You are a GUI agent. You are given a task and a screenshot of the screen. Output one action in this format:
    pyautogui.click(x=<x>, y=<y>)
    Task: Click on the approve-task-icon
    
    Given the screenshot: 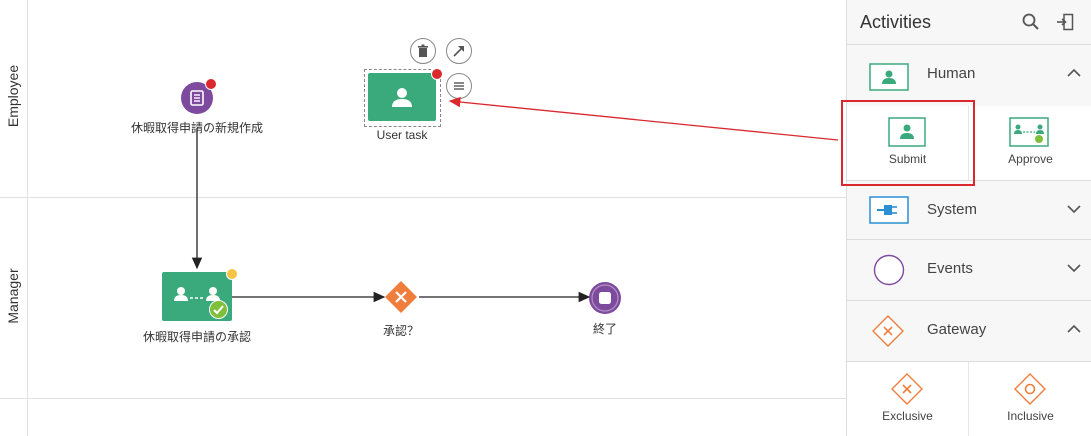 What is the action you would take?
    pyautogui.click(x=1029, y=132)
    